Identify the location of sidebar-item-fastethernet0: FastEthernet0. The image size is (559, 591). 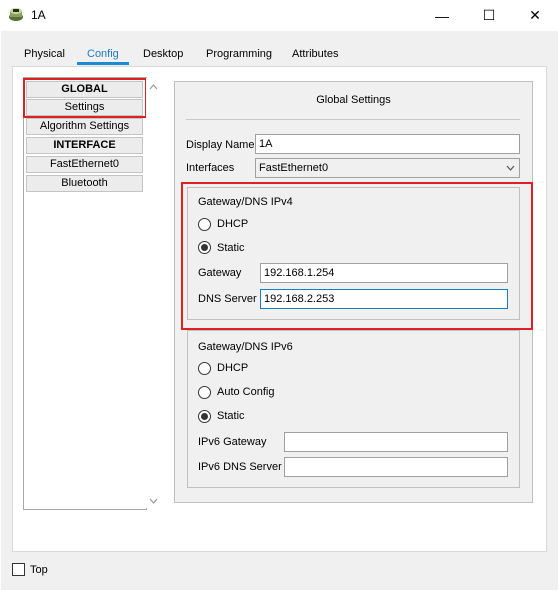
(84, 164).